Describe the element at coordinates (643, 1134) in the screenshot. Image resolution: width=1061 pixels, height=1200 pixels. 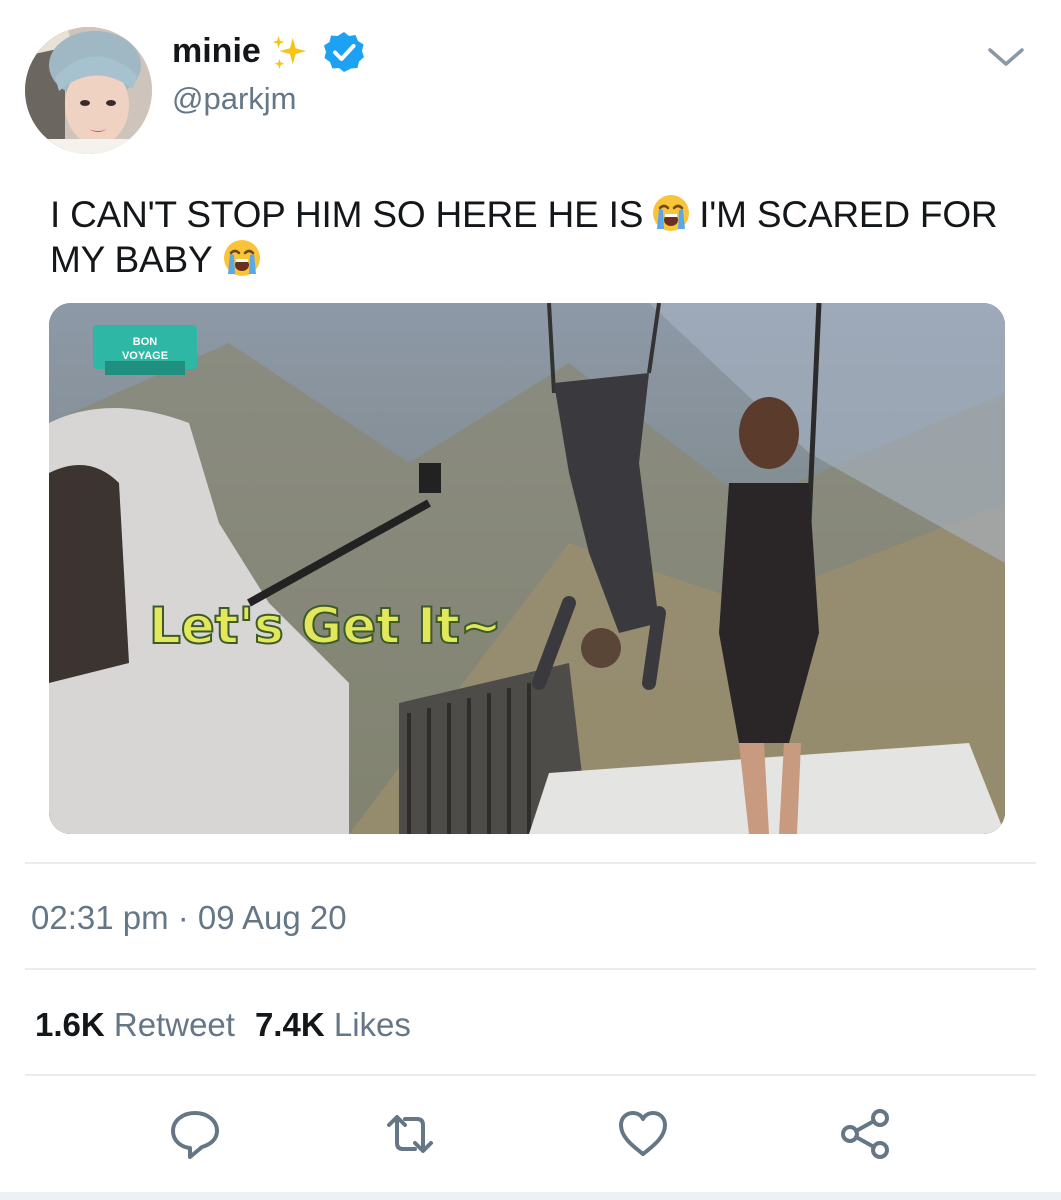
I see `heart-icon` at that location.